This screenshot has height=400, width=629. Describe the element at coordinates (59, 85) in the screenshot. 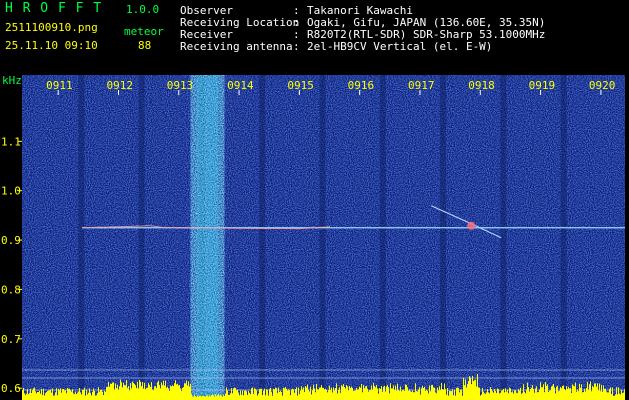

I see `x-tick-label: 0911` at that location.